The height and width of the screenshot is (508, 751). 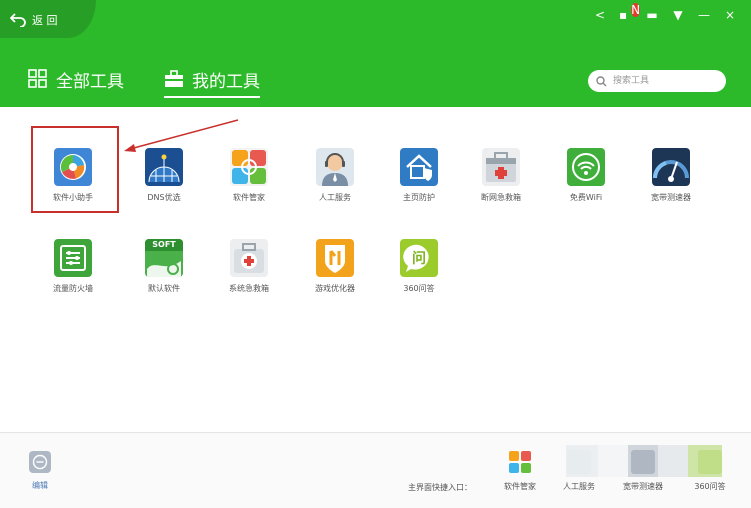 I want to click on back-button: 返 回, so click(x=34, y=20).